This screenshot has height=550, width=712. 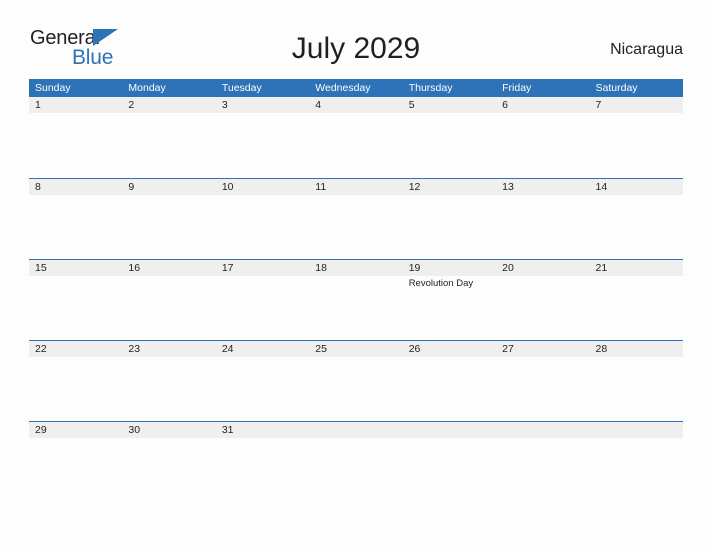 I want to click on day-number-band: 28, so click(x=636, y=349).